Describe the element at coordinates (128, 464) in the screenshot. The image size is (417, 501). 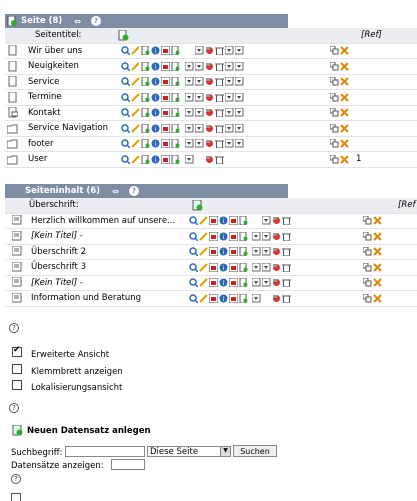
I see `records-count-input` at that location.